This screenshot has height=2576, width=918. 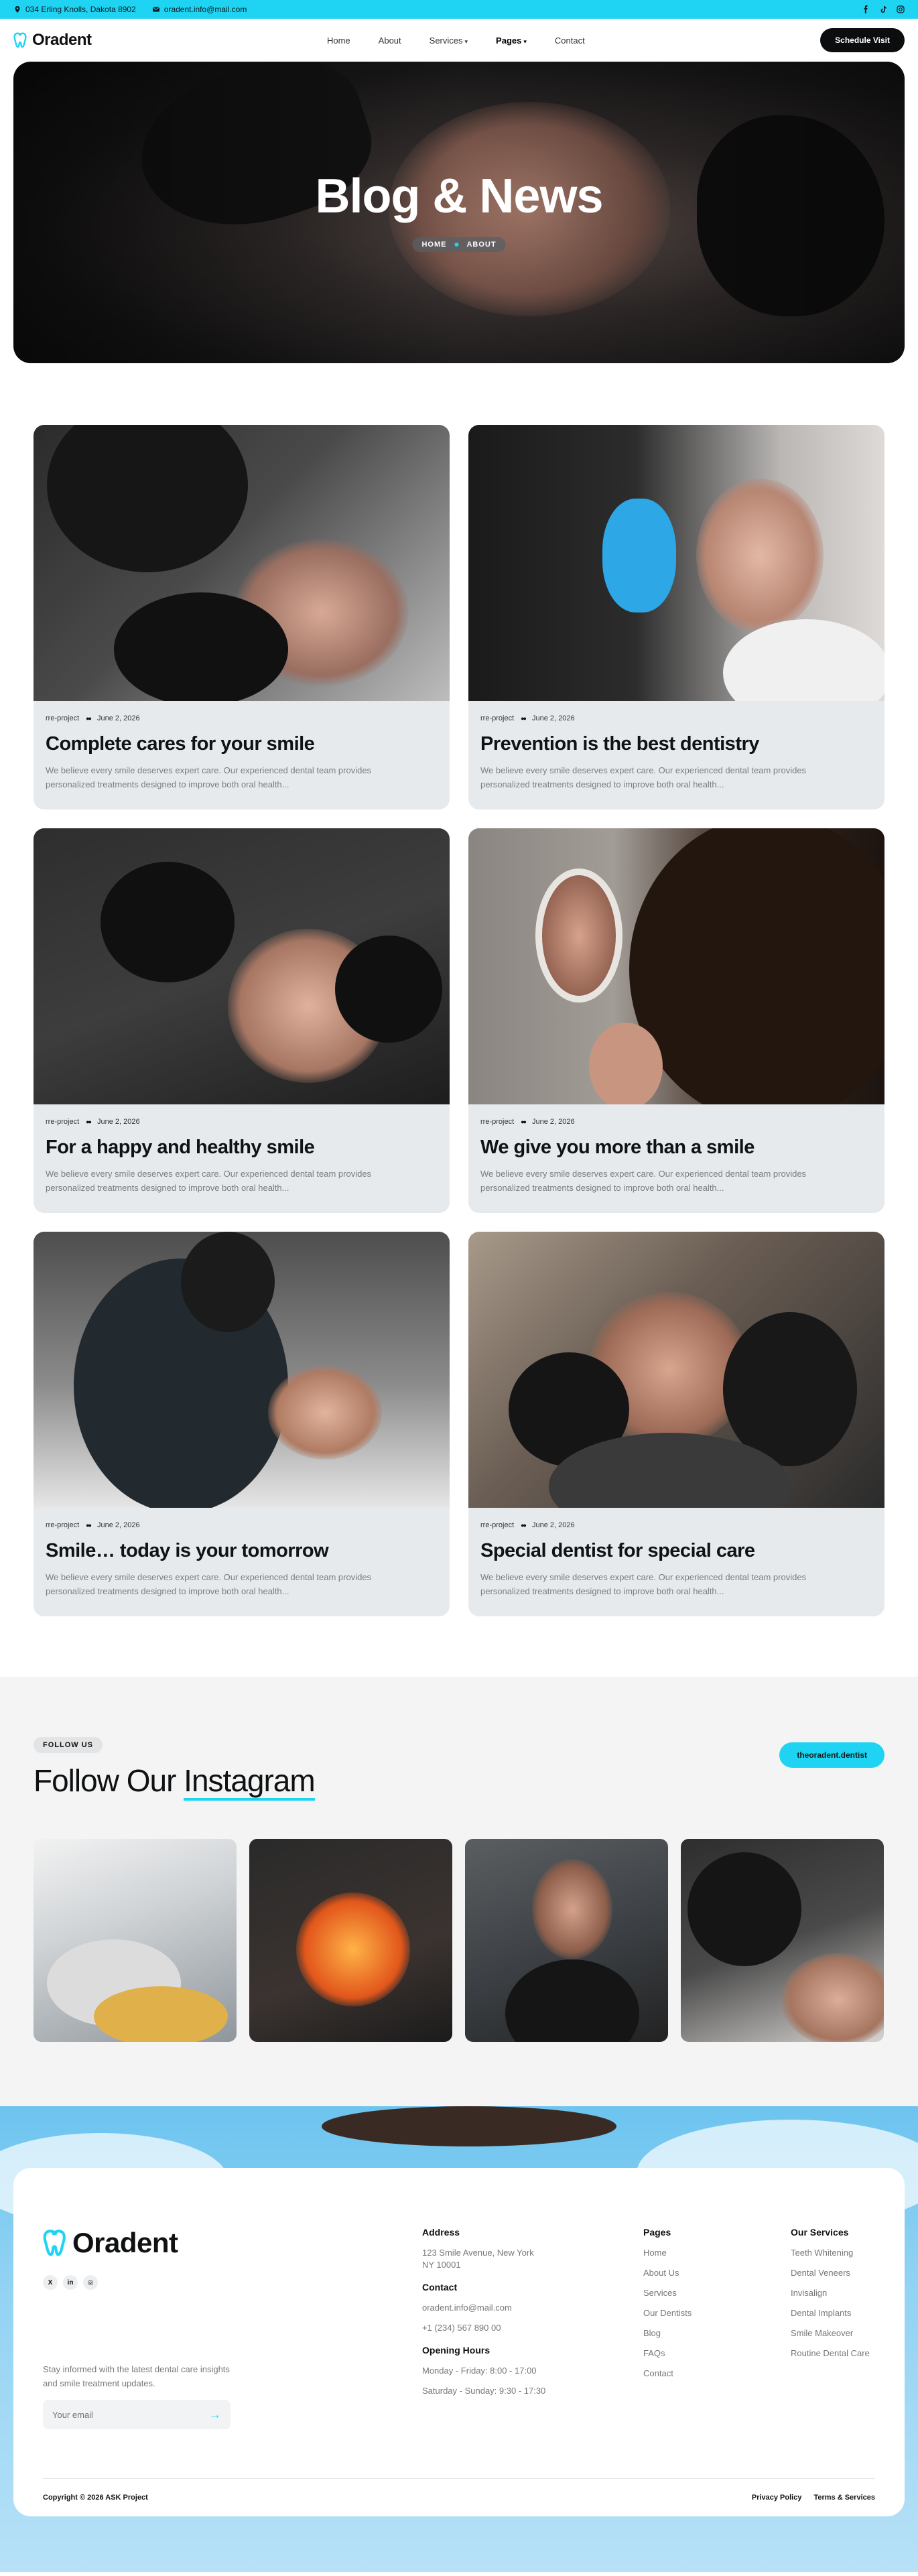 I want to click on footer-email: oradent.info@mail.com, so click(x=532, y=2308).